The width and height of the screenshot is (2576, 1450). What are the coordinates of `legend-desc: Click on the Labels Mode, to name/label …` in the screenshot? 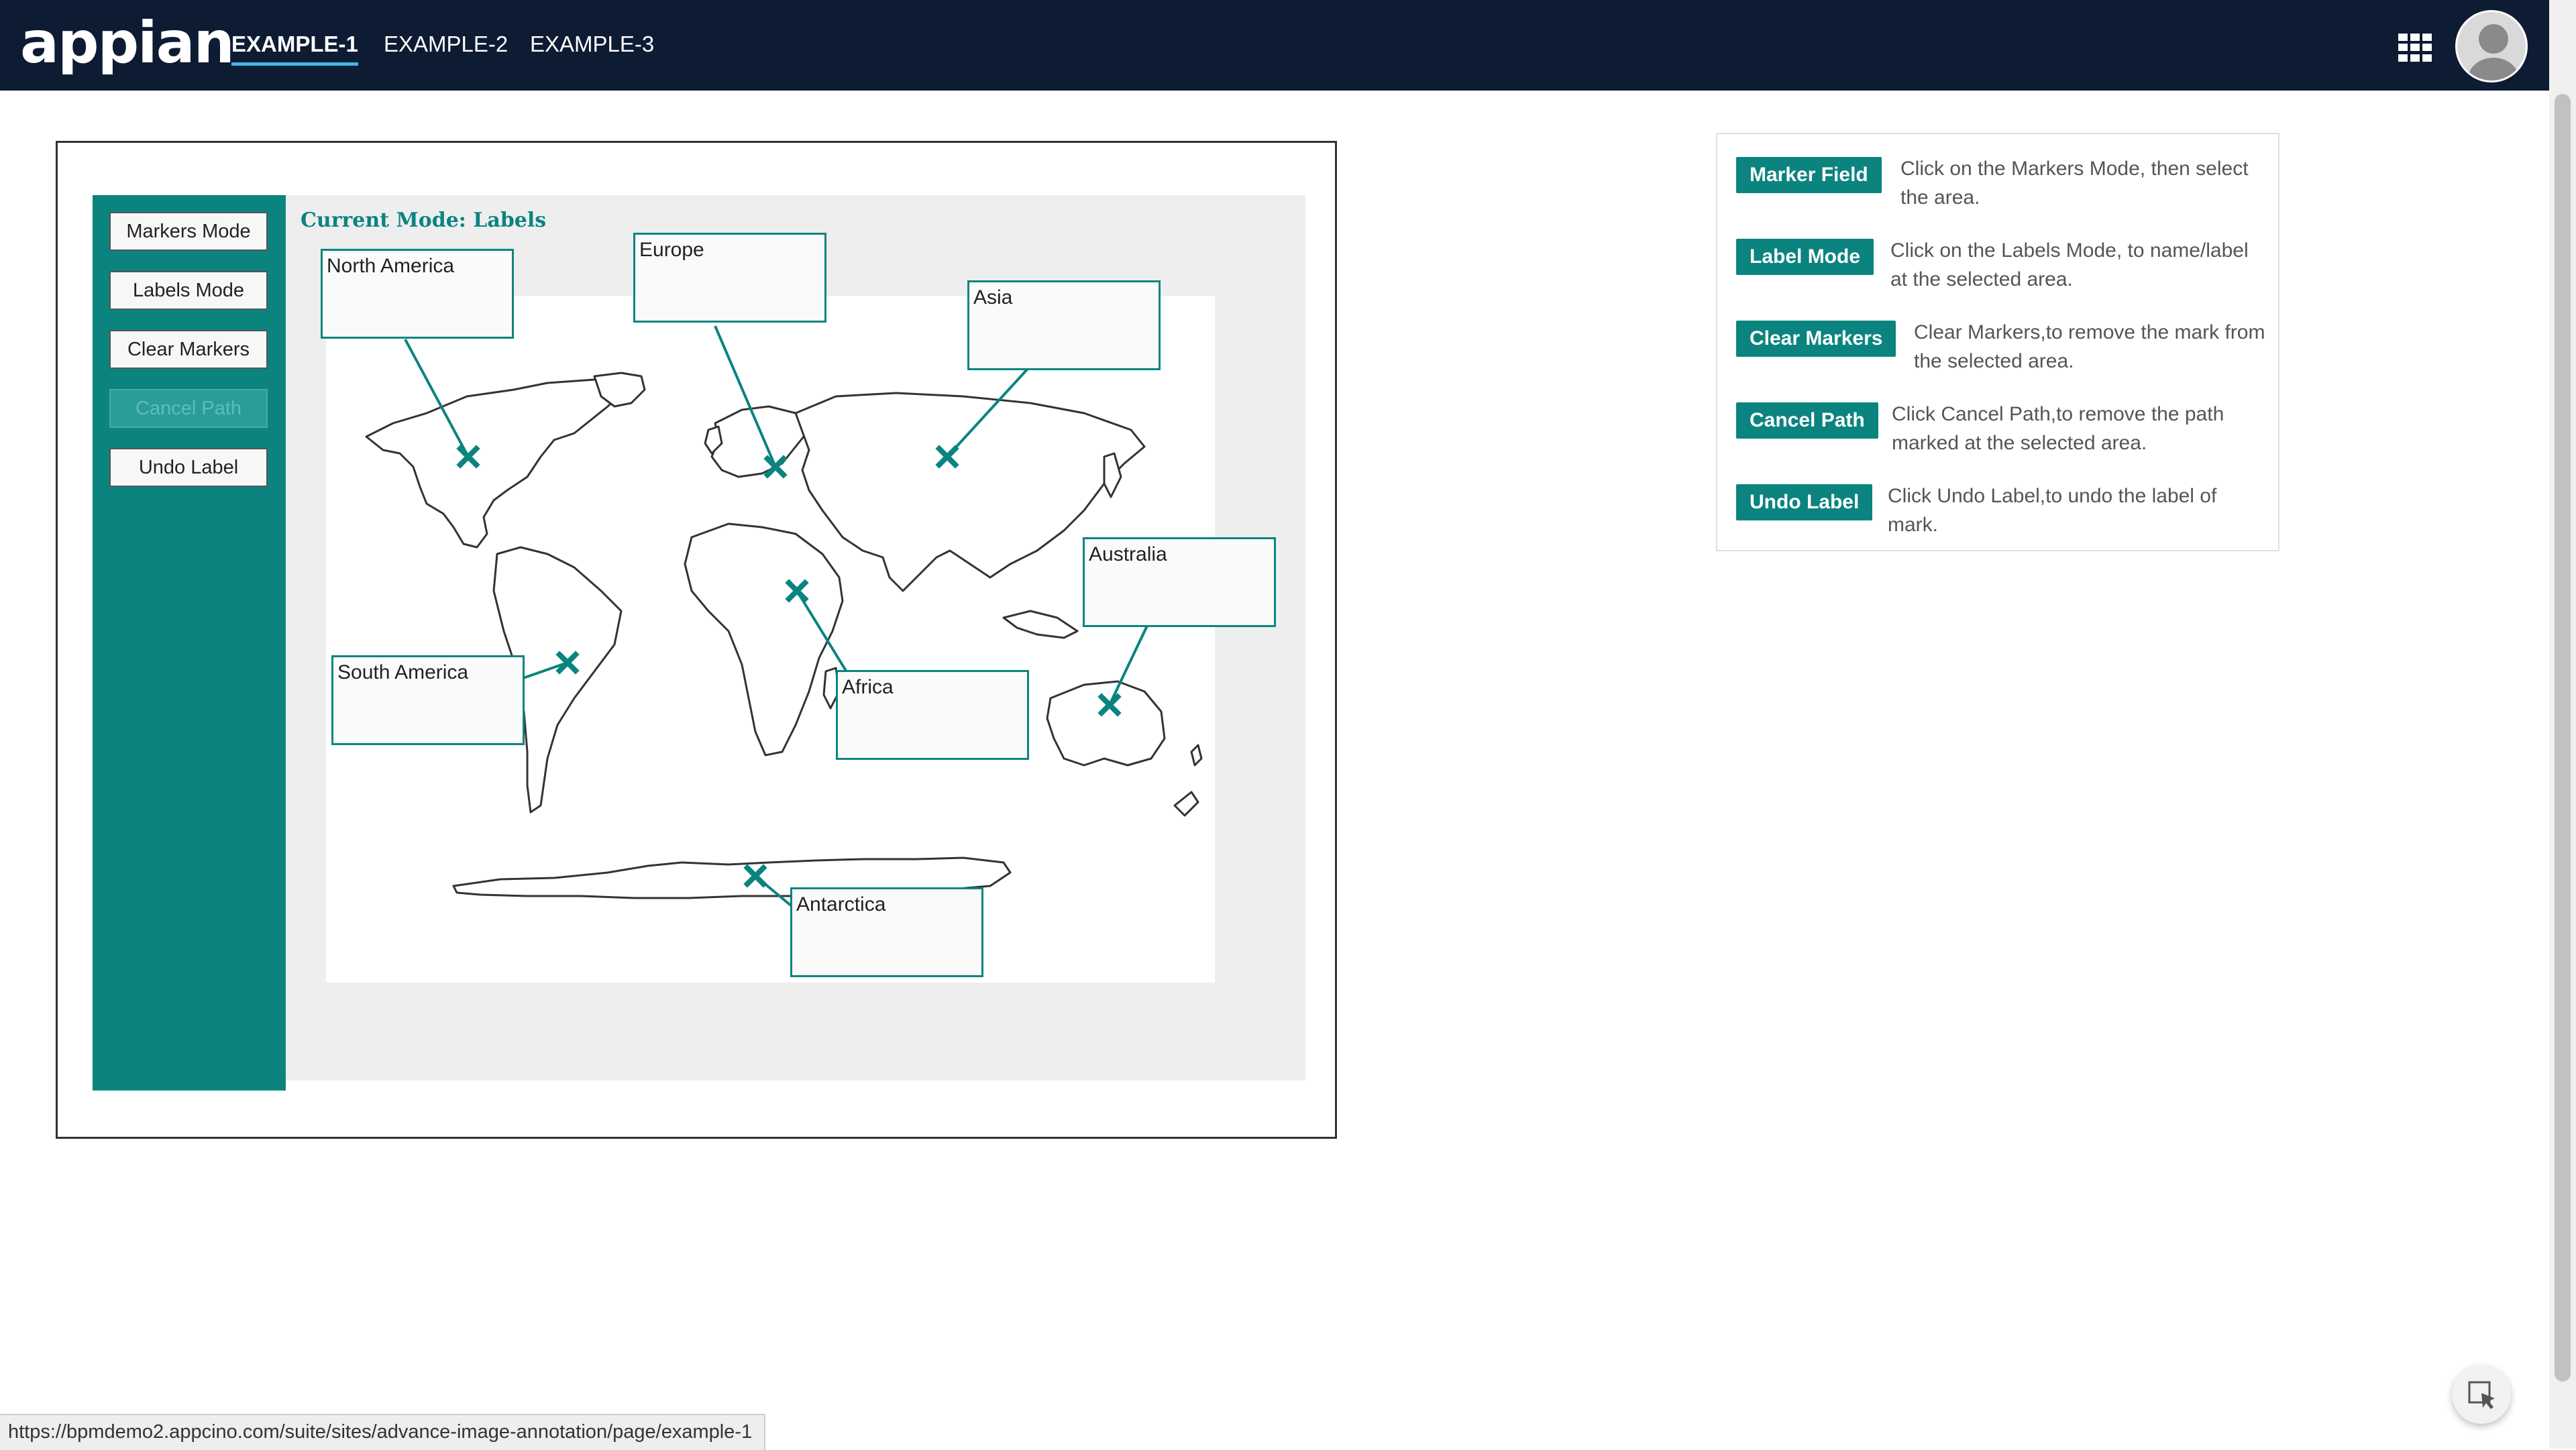 It's located at (2069, 264).